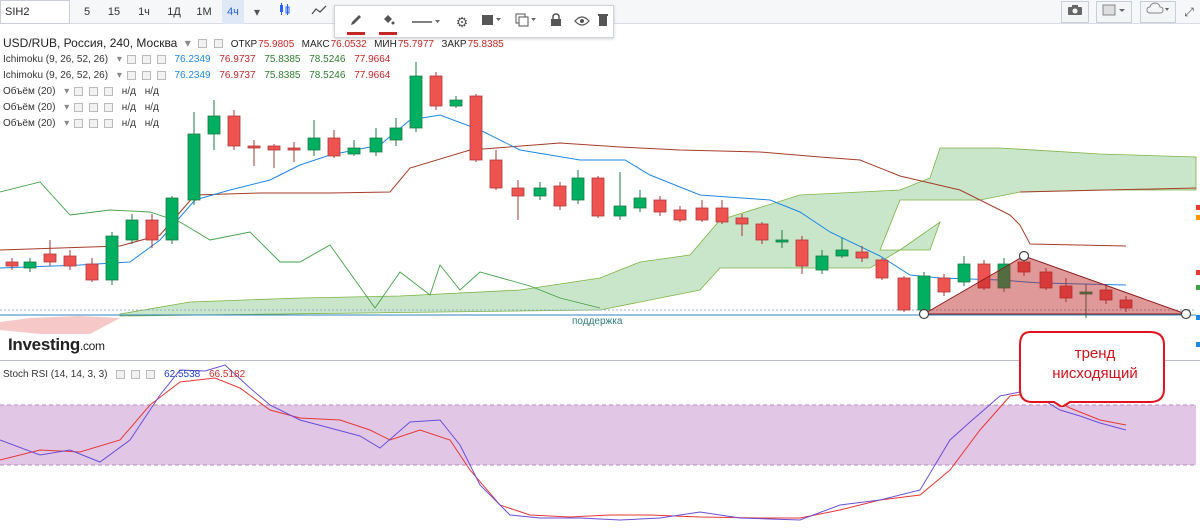 The height and width of the screenshot is (529, 1200). What do you see at coordinates (1095, 373) in the screenshot?
I see `callout-line-2: нисходящий` at bounding box center [1095, 373].